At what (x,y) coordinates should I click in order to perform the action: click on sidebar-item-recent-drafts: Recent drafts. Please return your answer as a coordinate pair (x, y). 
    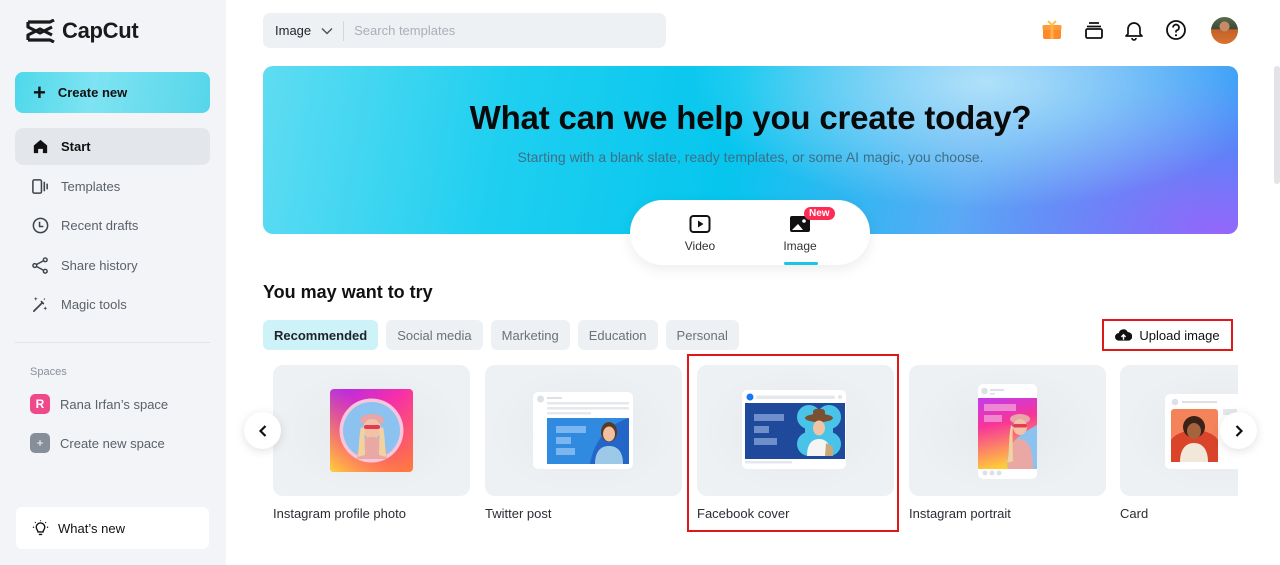
    Looking at the image, I should click on (112, 225).